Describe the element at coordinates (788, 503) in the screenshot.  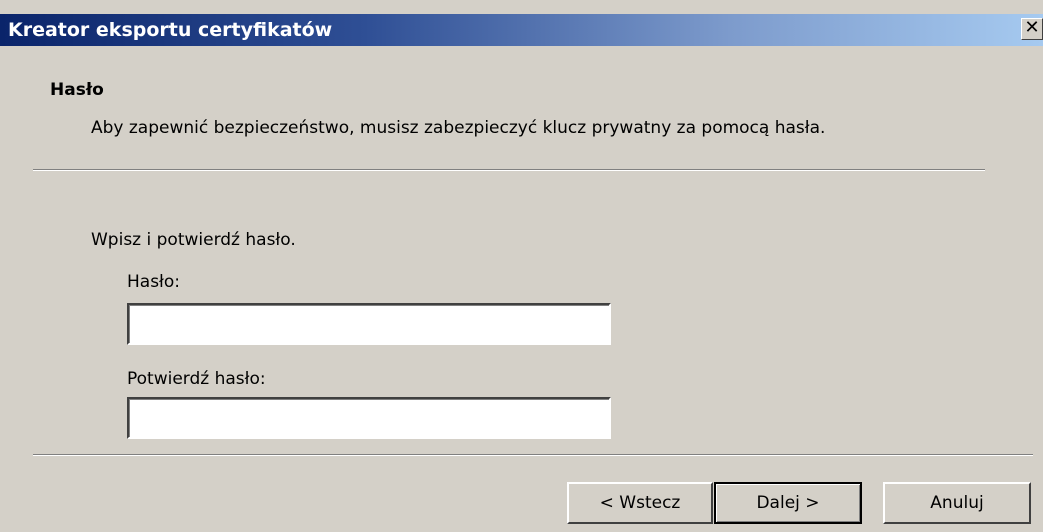
I see `next-button: Dalej >` at that location.